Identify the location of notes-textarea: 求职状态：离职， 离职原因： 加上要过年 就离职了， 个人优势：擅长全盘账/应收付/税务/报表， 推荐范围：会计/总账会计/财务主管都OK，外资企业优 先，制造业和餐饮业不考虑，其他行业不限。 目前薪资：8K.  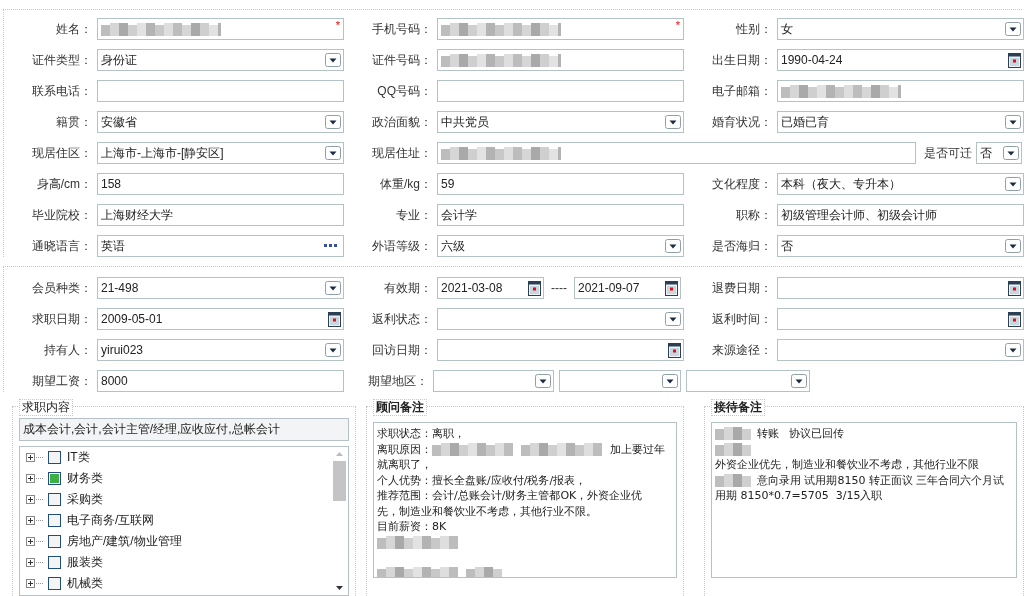
(525, 500).